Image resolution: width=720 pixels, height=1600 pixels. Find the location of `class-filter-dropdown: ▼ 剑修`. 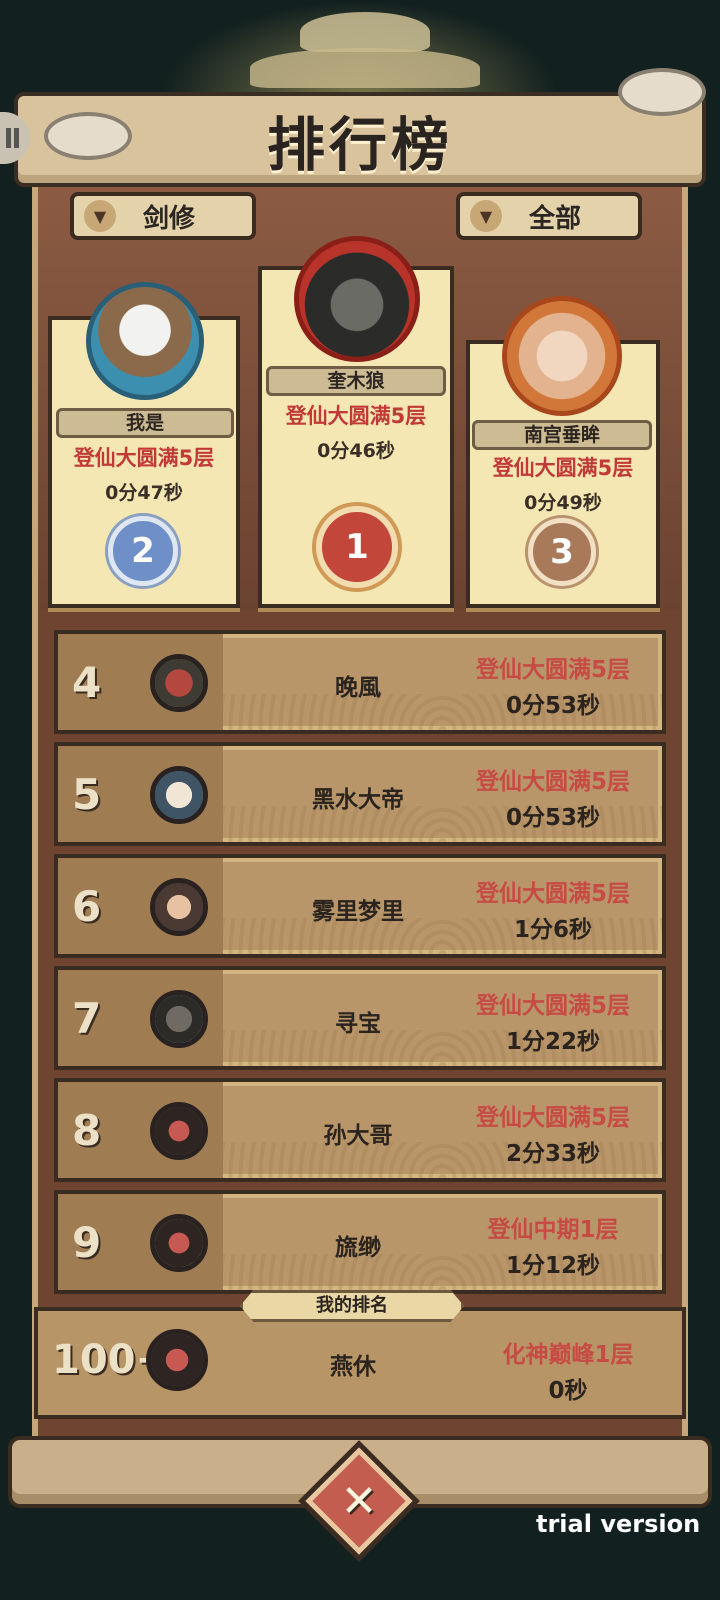

class-filter-dropdown: ▼ 剑修 is located at coordinates (163, 216).